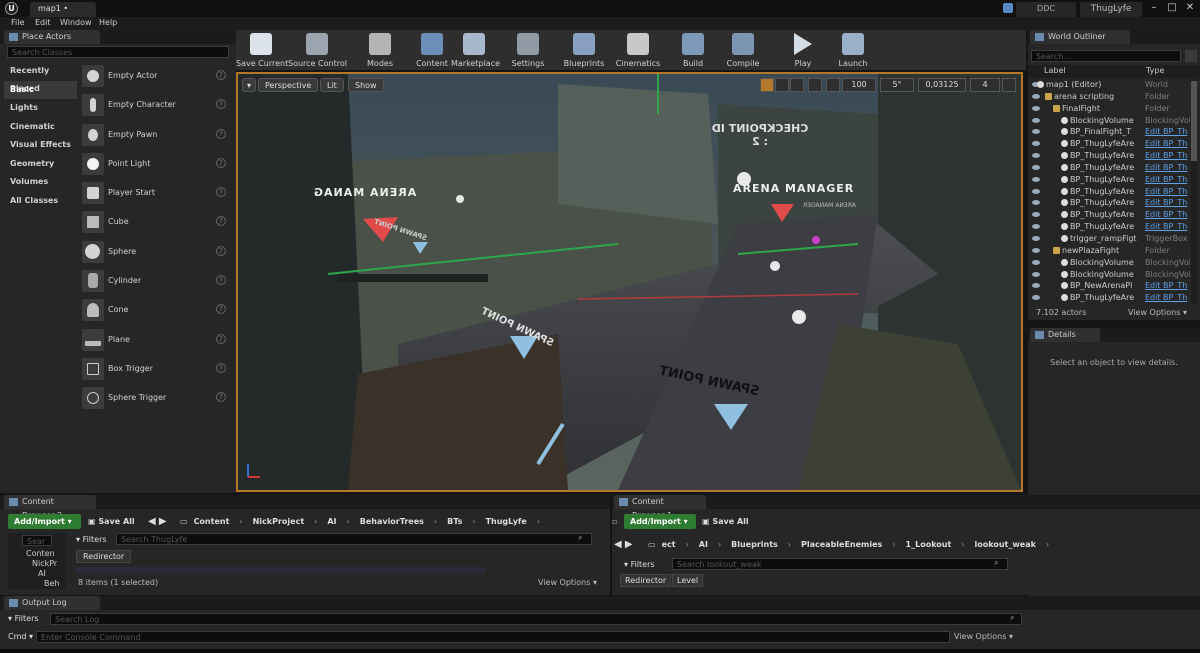 This screenshot has width=1200, height=653. What do you see at coordinates (584, 51) in the screenshot?
I see `blueprints-button: Blueprints` at bounding box center [584, 51].